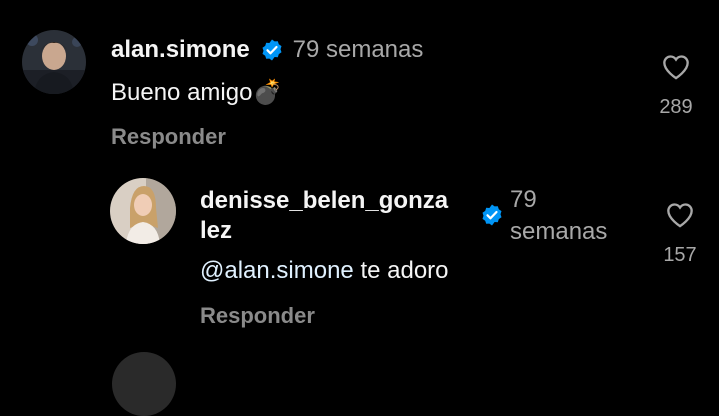 The image size is (719, 416). What do you see at coordinates (324, 200) in the screenshot?
I see `username-line-1: denisse_belen_gonza` at bounding box center [324, 200].